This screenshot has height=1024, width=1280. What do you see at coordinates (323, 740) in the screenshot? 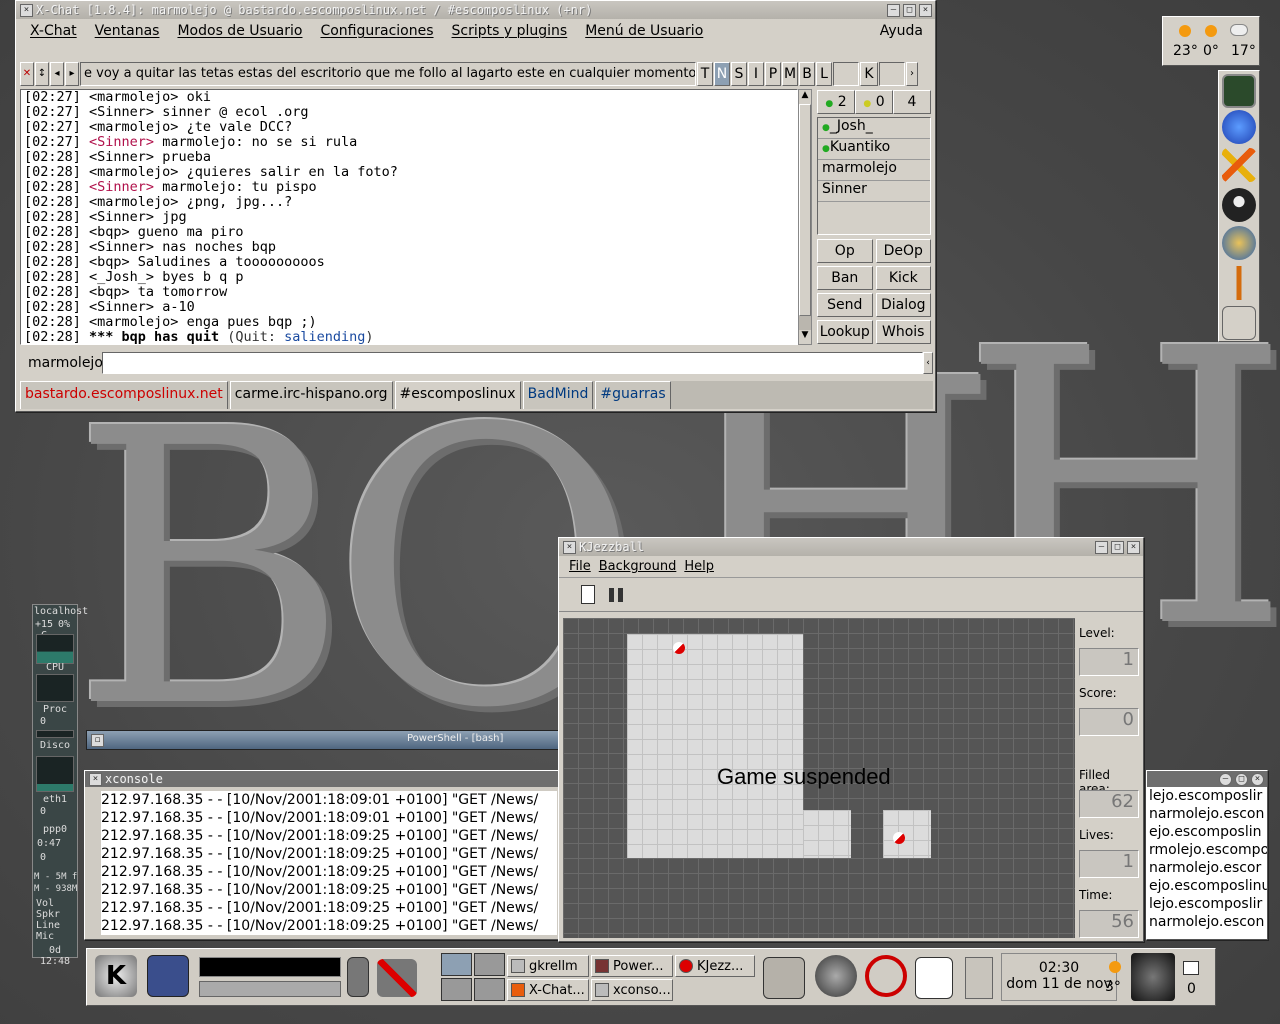
I see `powershell-window: ▫ PowerShell - [bash]` at bounding box center [323, 740].